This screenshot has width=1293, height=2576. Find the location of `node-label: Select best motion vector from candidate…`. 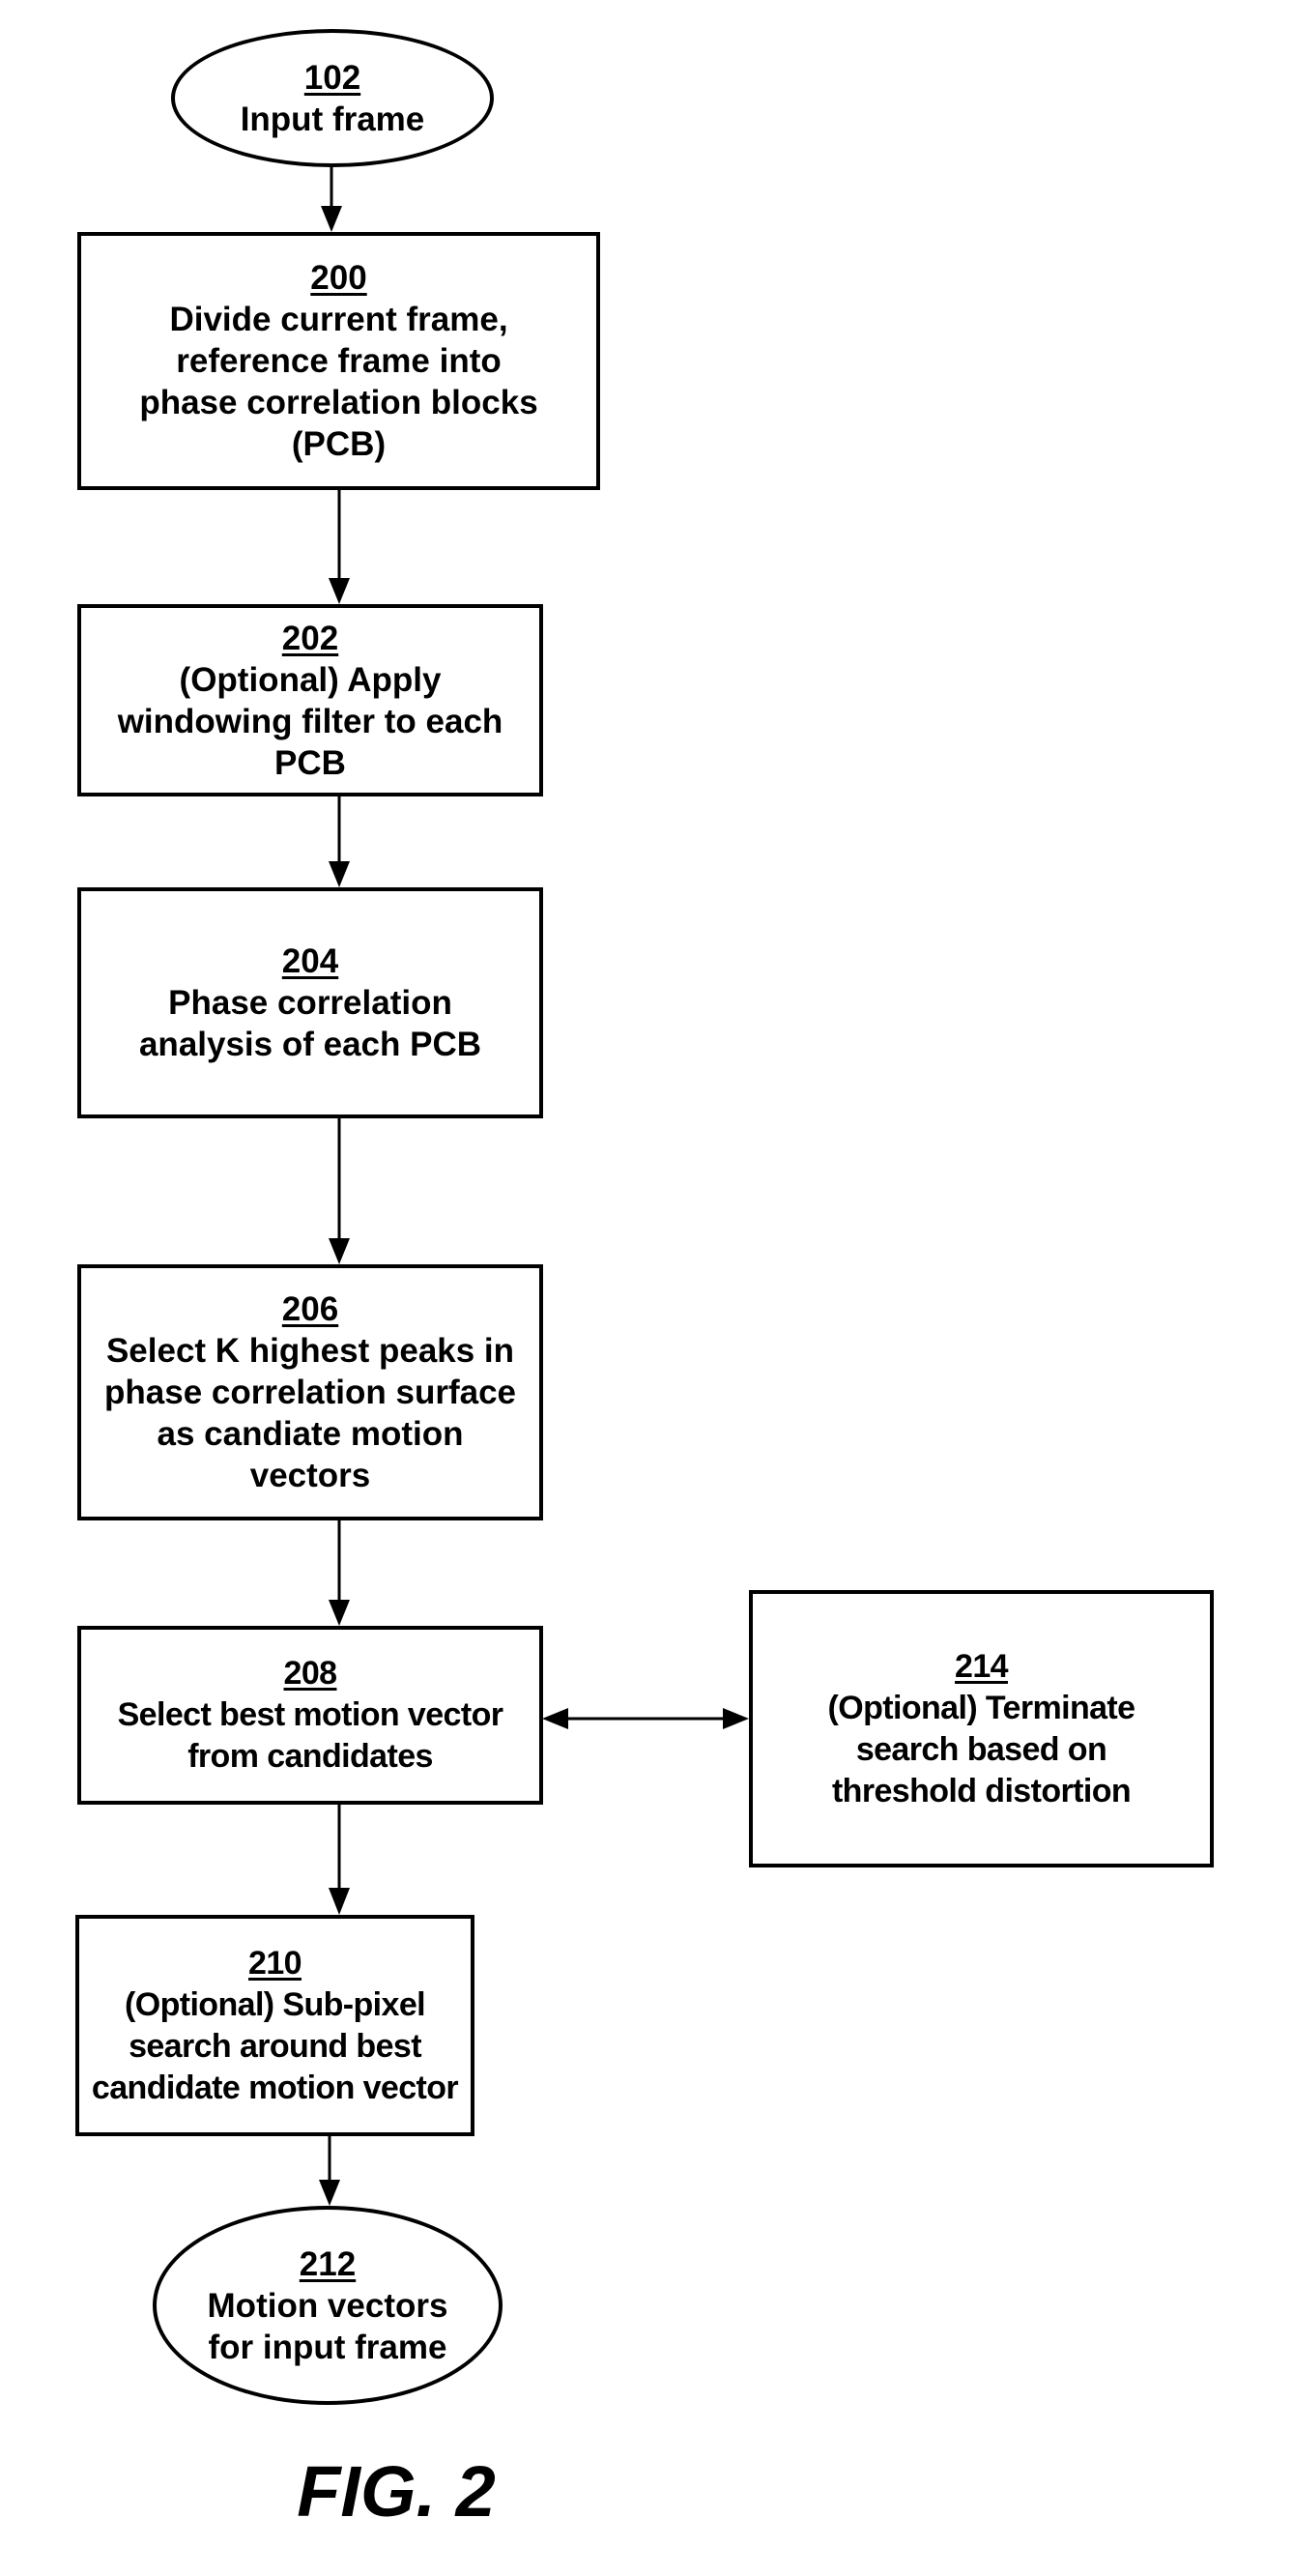

node-label: Select best motion vector from candidate… is located at coordinates (310, 1735).